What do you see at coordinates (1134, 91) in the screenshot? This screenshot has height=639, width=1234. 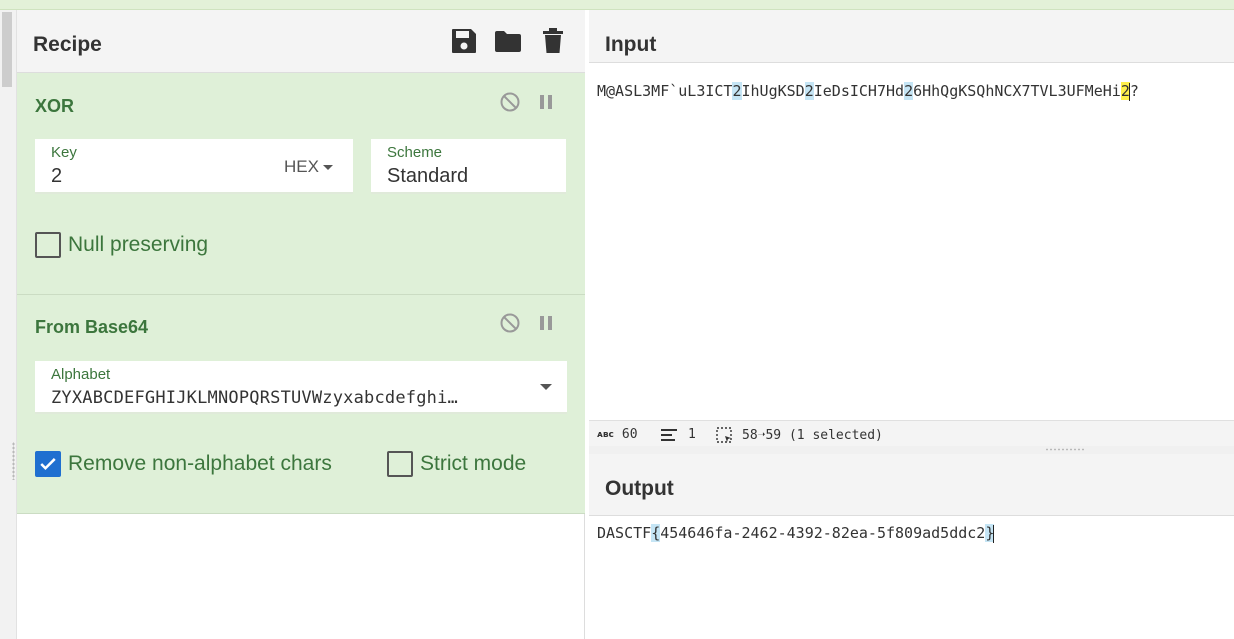 I see `input-text-segment: ?` at bounding box center [1134, 91].